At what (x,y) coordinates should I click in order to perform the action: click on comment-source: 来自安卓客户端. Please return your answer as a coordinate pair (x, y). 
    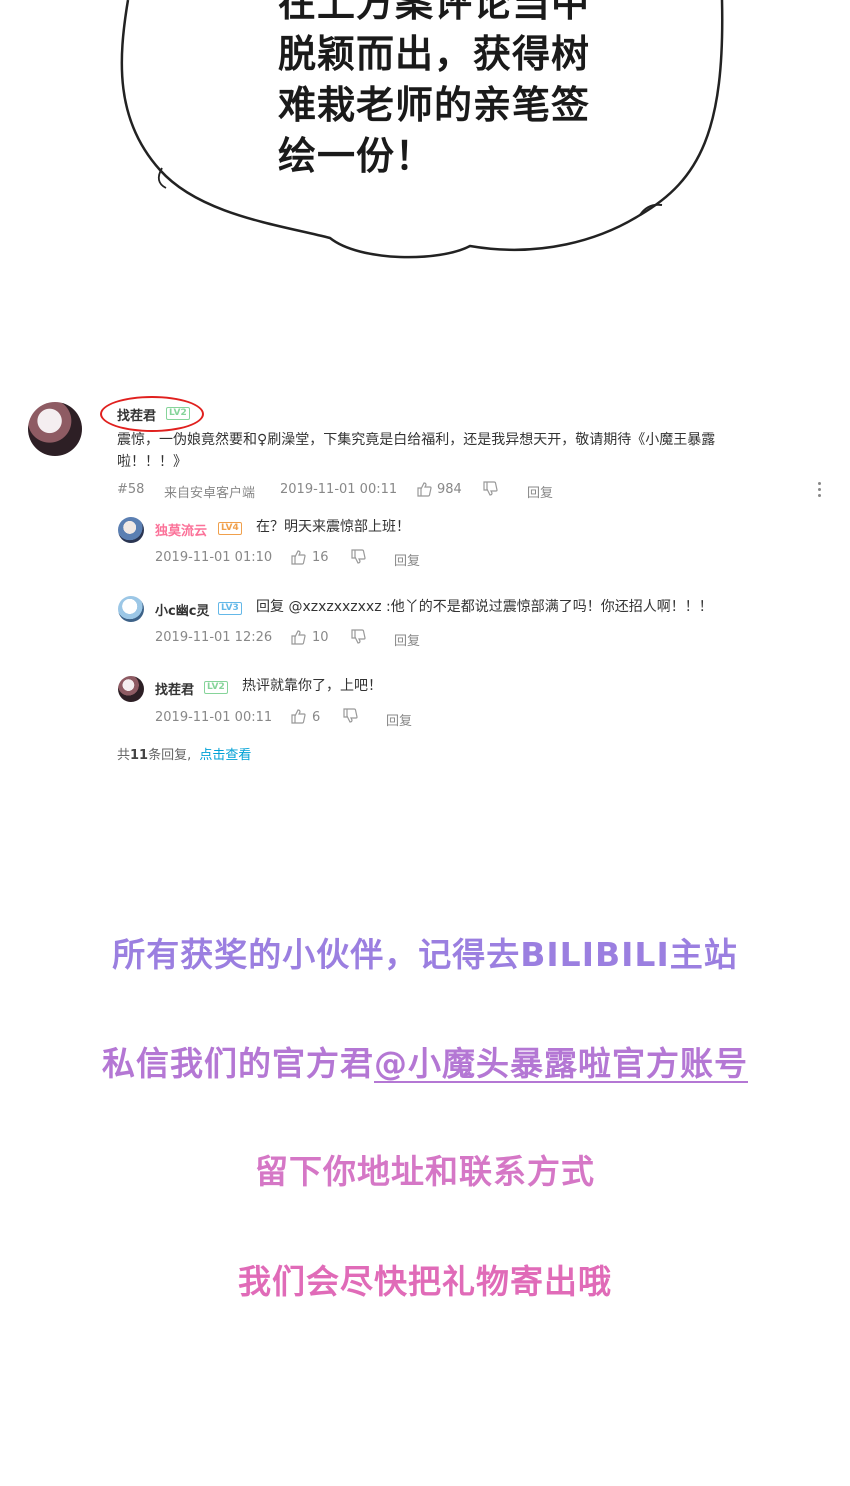
    Looking at the image, I should click on (210, 493).